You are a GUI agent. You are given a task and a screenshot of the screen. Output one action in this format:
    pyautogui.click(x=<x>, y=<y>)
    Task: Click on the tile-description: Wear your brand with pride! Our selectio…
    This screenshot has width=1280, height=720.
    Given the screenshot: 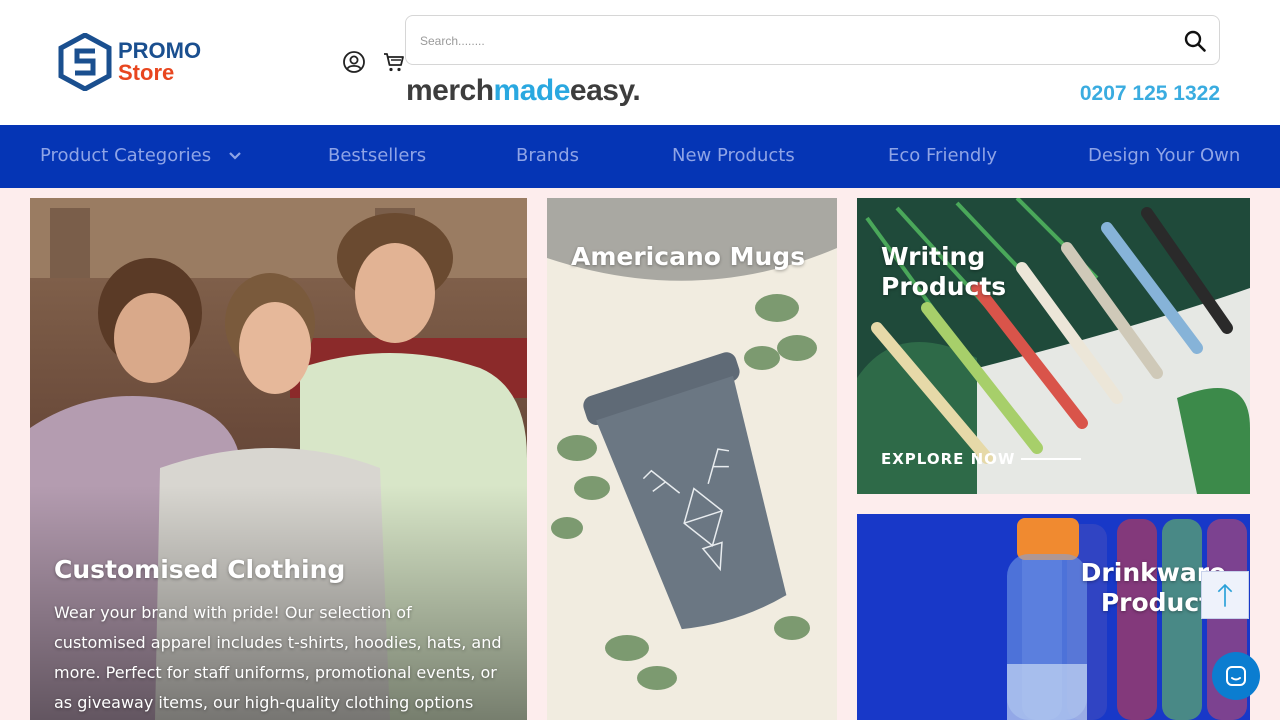 What is the action you would take?
    pyautogui.click(x=278, y=657)
    